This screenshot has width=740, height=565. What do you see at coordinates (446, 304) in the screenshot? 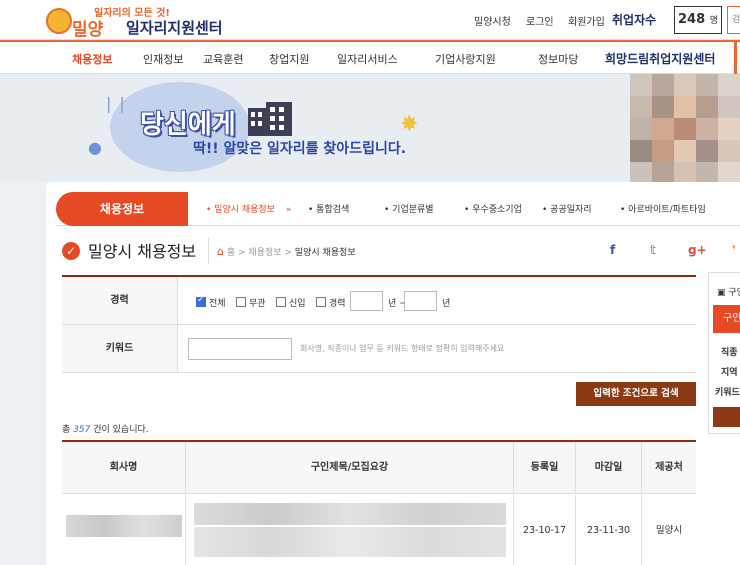
I see `year-unit-label: 년` at bounding box center [446, 304].